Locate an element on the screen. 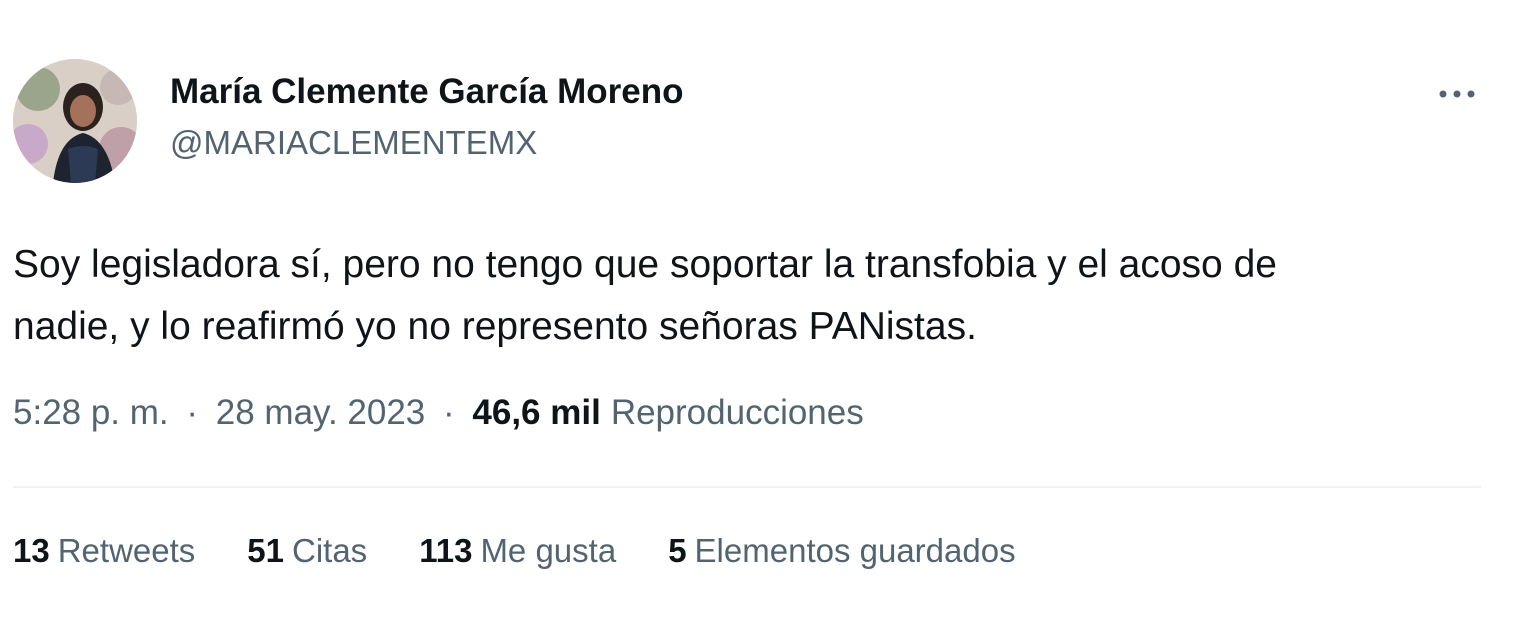 This screenshot has width=1520, height=620. stat-count: 51 is located at coordinates (265, 550).